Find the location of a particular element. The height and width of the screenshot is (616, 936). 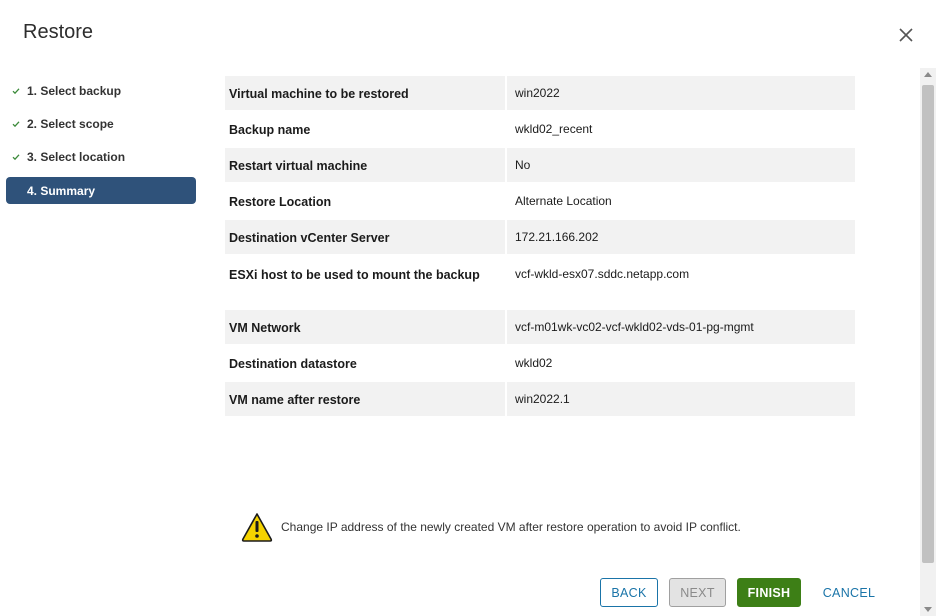

row-value: vcf-wkld-esx07.sddc.netapp.com is located at coordinates (602, 274).